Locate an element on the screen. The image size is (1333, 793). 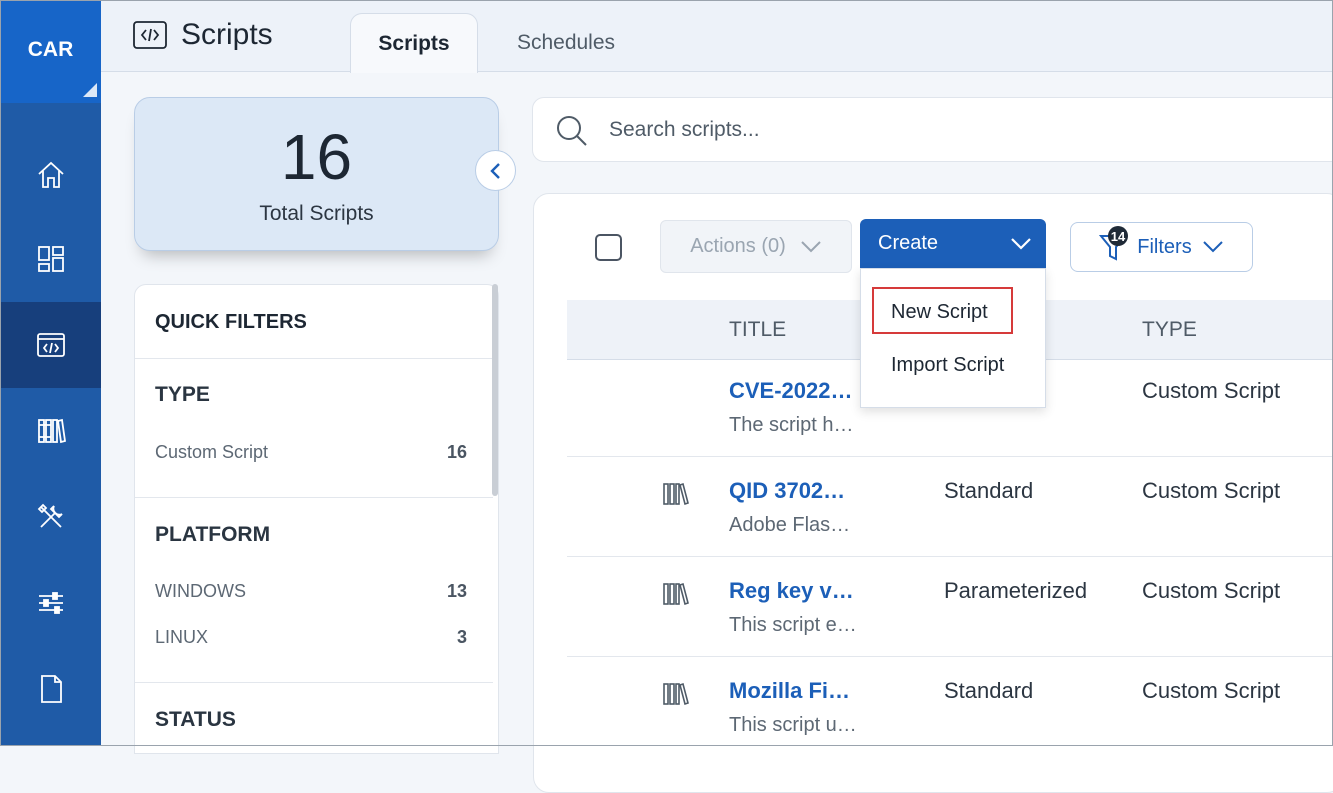
page-title: Scripts is located at coordinates (227, 34).